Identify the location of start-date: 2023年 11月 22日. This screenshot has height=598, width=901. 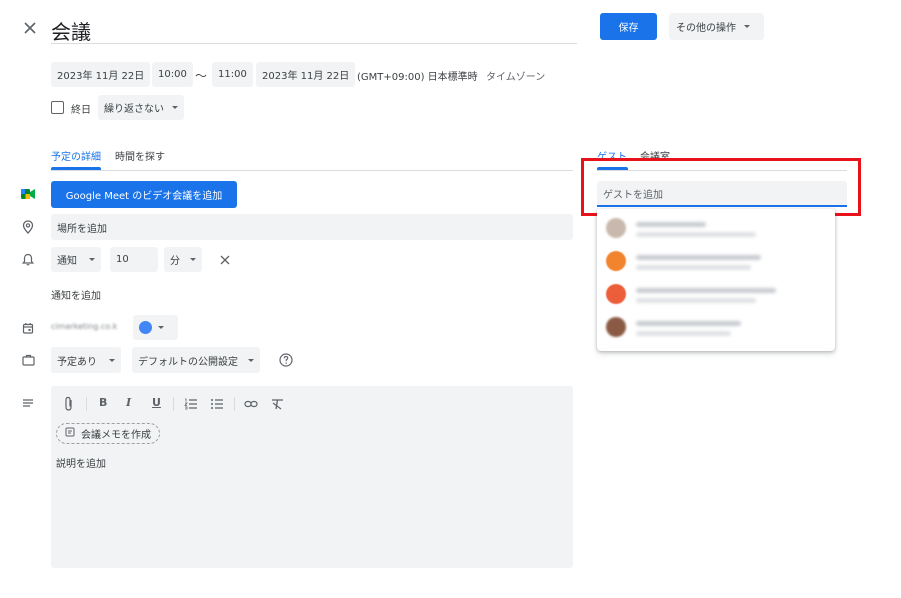
(101, 74).